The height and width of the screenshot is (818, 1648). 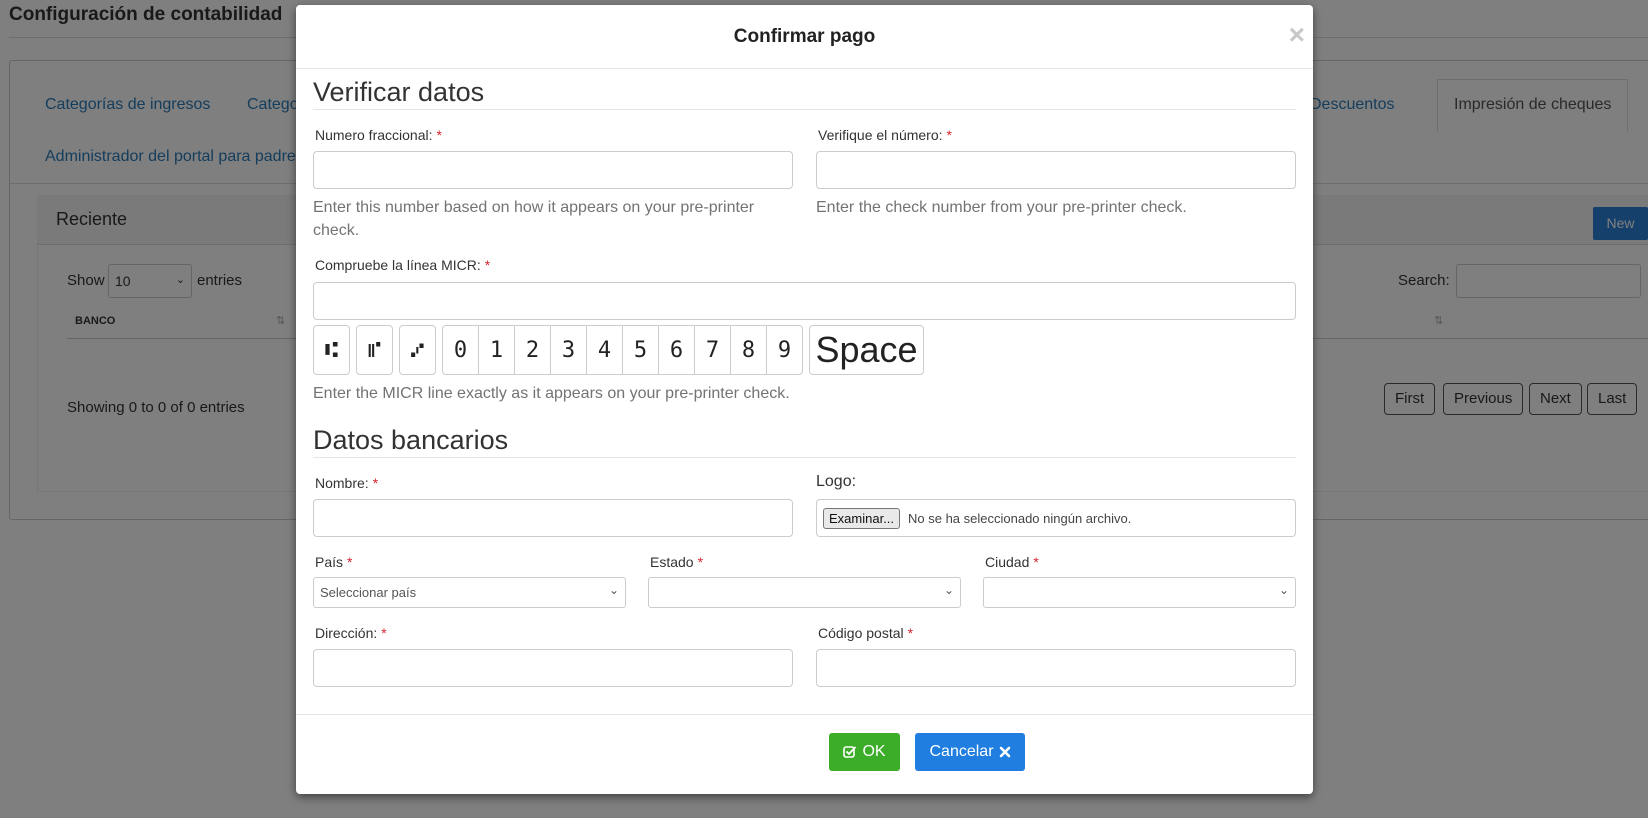 What do you see at coordinates (460, 350) in the screenshot?
I see `micr-digit-0-key: 0` at bounding box center [460, 350].